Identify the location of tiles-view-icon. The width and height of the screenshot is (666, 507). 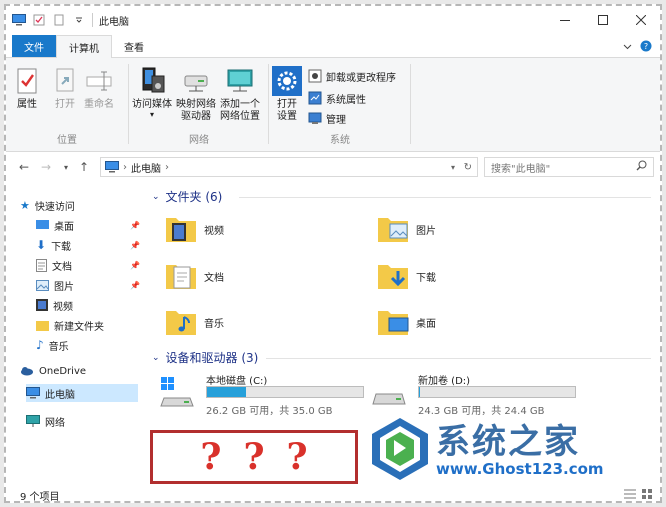
(647, 495).